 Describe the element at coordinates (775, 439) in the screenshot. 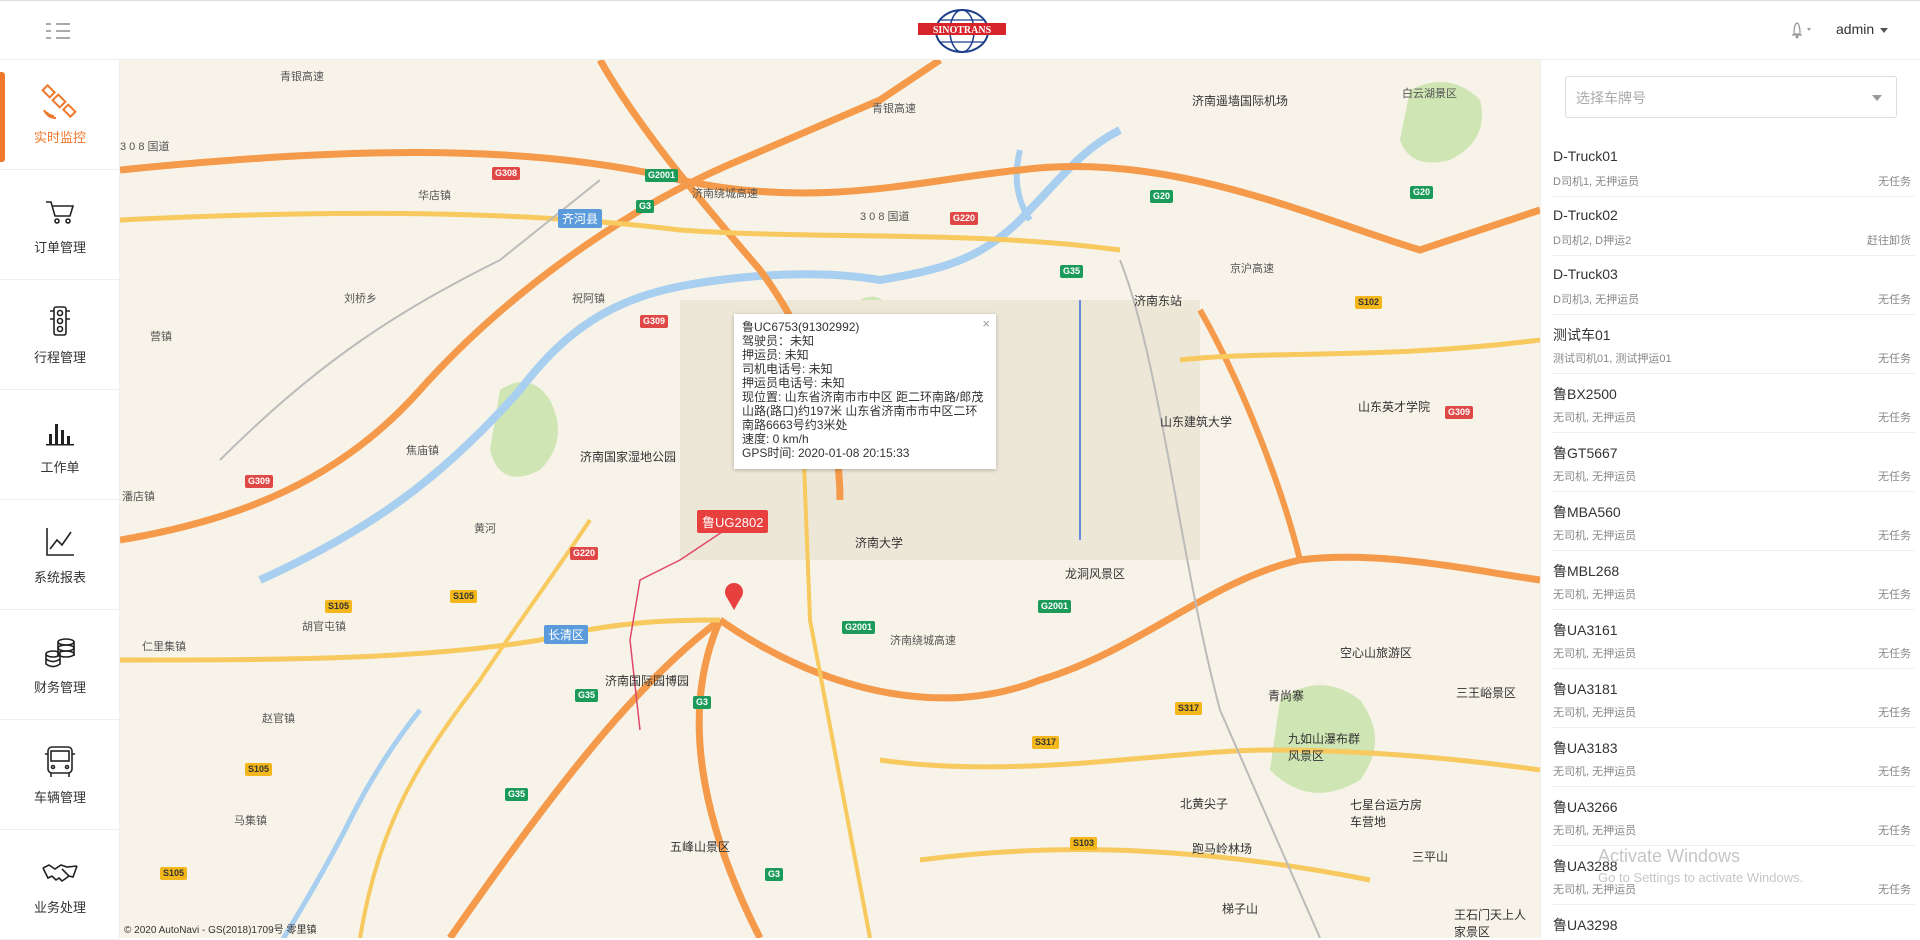

I see `popup-speed: 速度: 0 km/h` at that location.